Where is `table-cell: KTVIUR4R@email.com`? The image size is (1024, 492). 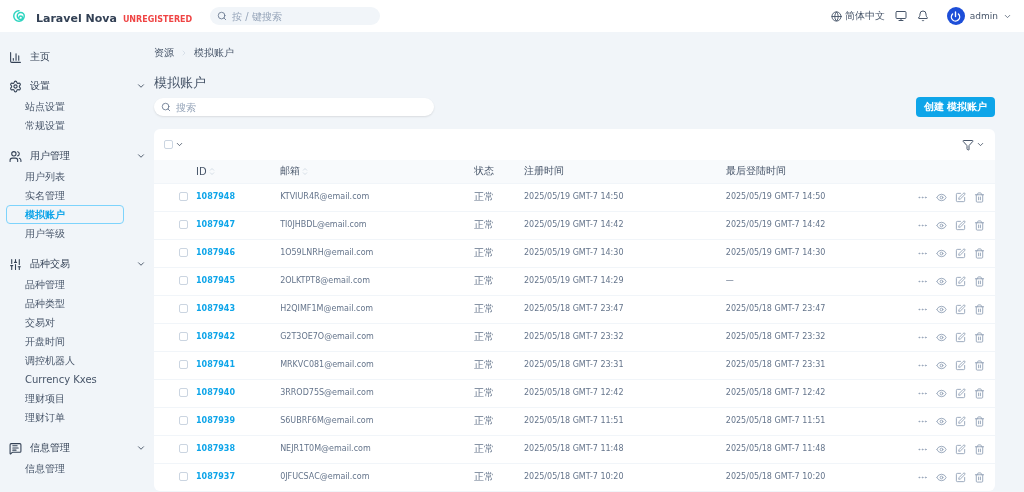
table-cell: KTVIUR4R@email.com is located at coordinates (325, 196).